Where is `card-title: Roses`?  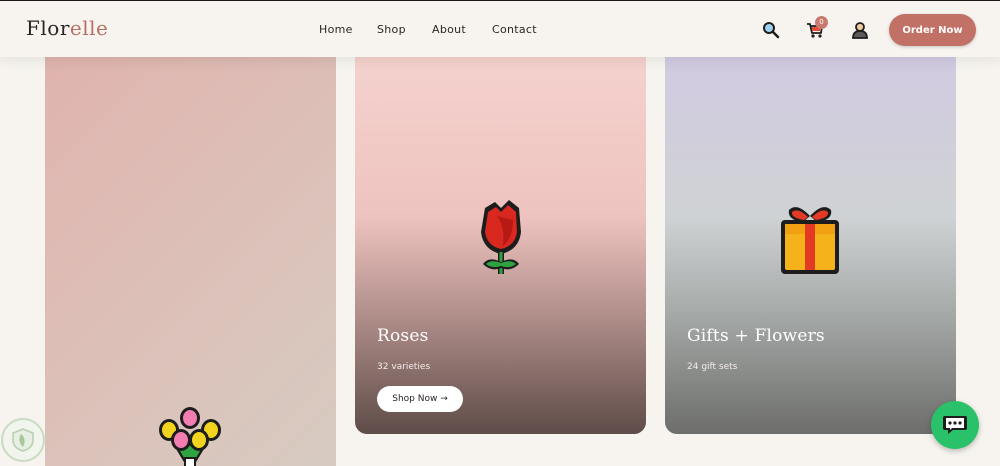 card-title: Roses is located at coordinates (403, 336).